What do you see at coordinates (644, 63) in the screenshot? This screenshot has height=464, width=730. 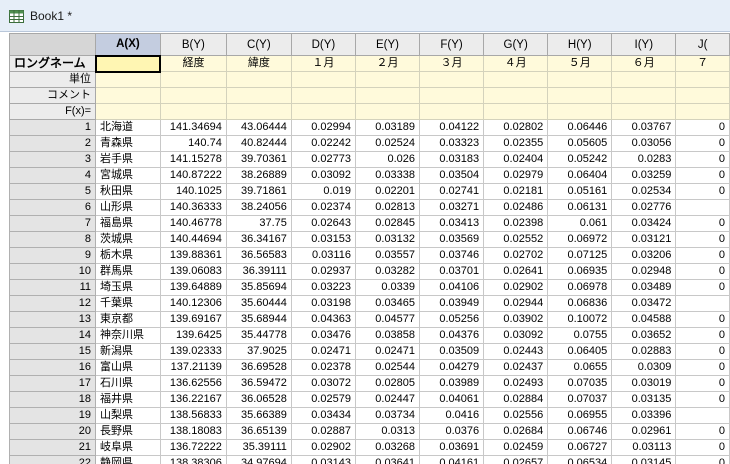 I see `label-cell: ６月` at bounding box center [644, 63].